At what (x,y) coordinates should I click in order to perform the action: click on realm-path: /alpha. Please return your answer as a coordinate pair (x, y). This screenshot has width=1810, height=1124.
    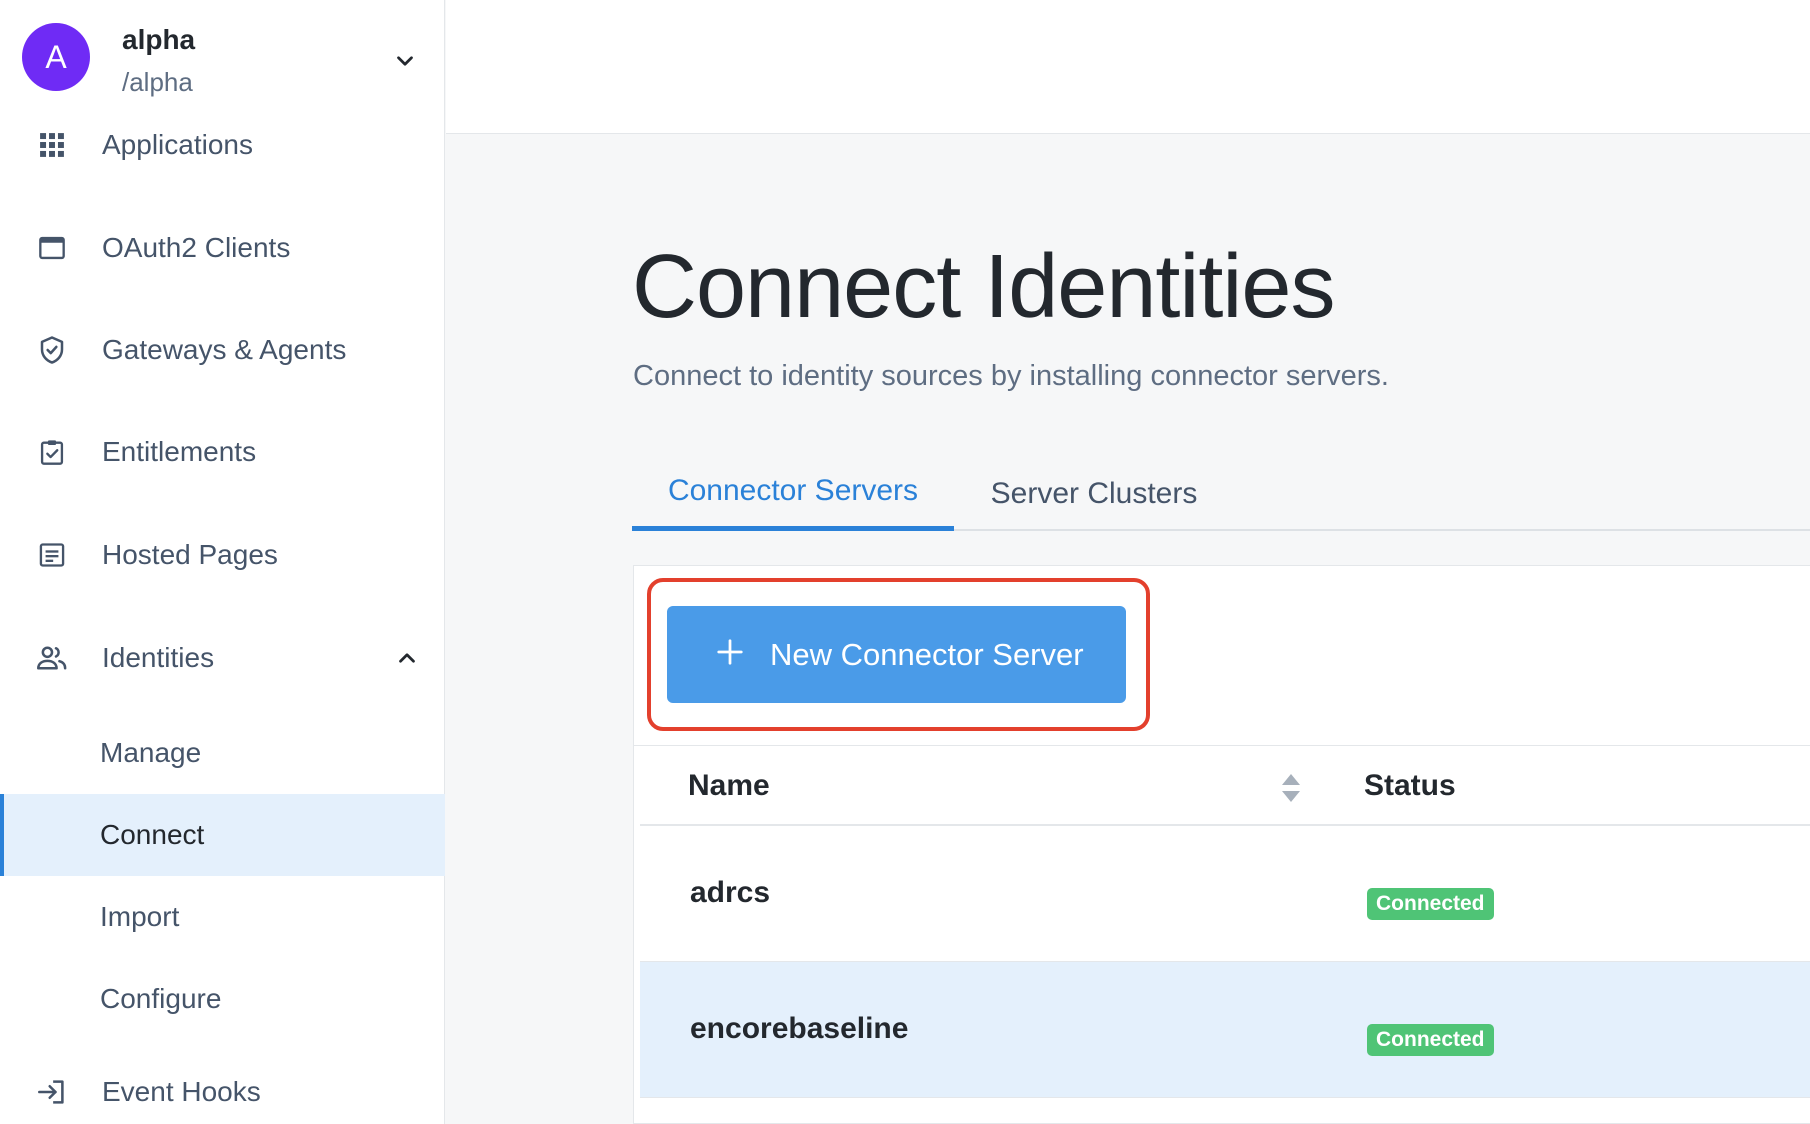
    Looking at the image, I should click on (157, 82).